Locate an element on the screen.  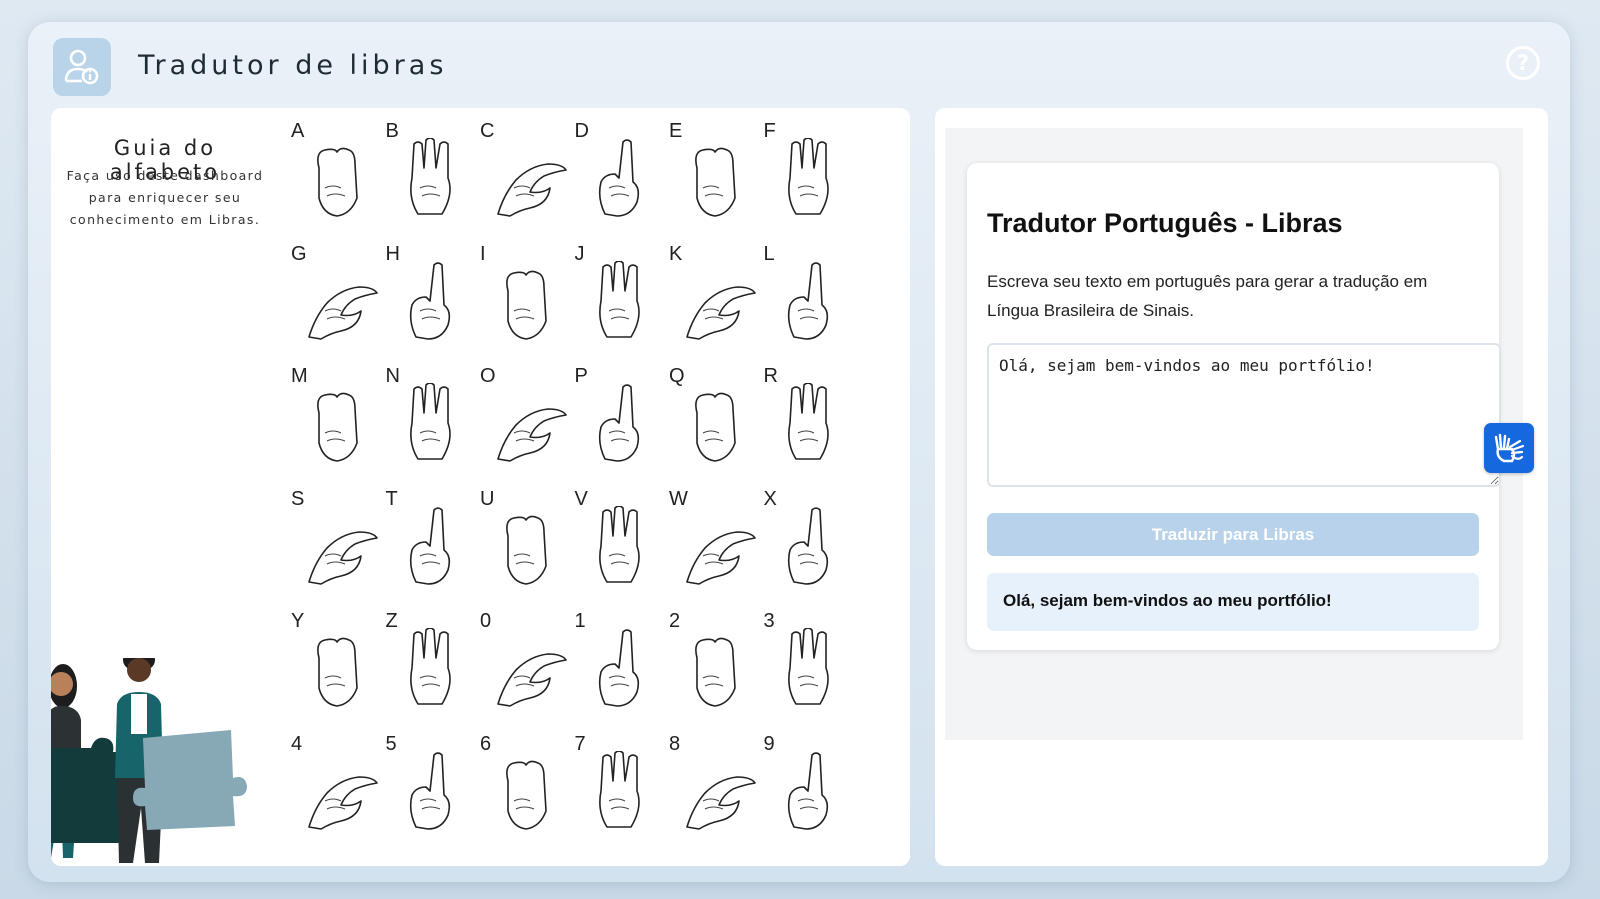
sign-card-0: 0 is located at coordinates (529, 658).